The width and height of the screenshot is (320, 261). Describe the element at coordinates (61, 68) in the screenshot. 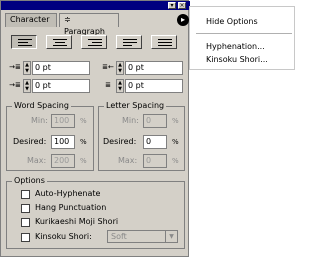

I see `left-indent-field: 0 pt` at that location.